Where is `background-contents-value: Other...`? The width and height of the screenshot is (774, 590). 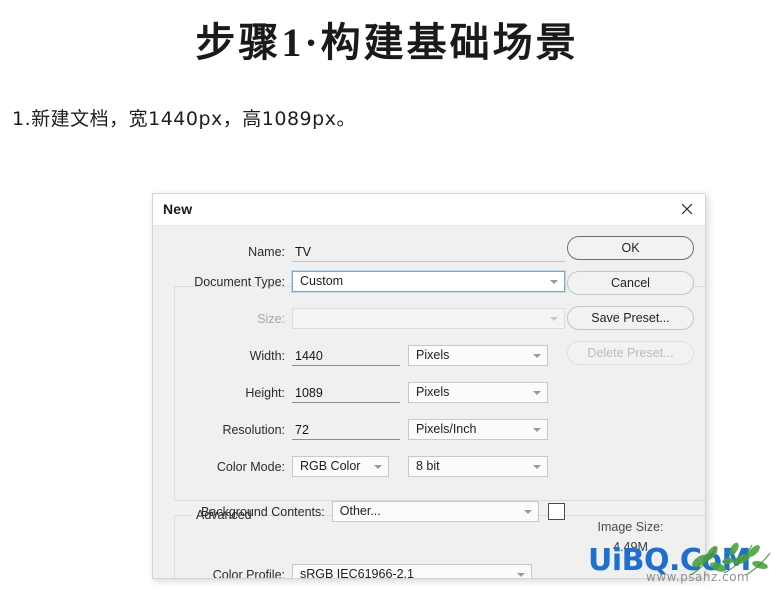
background-contents-value: Other... is located at coordinates (360, 511).